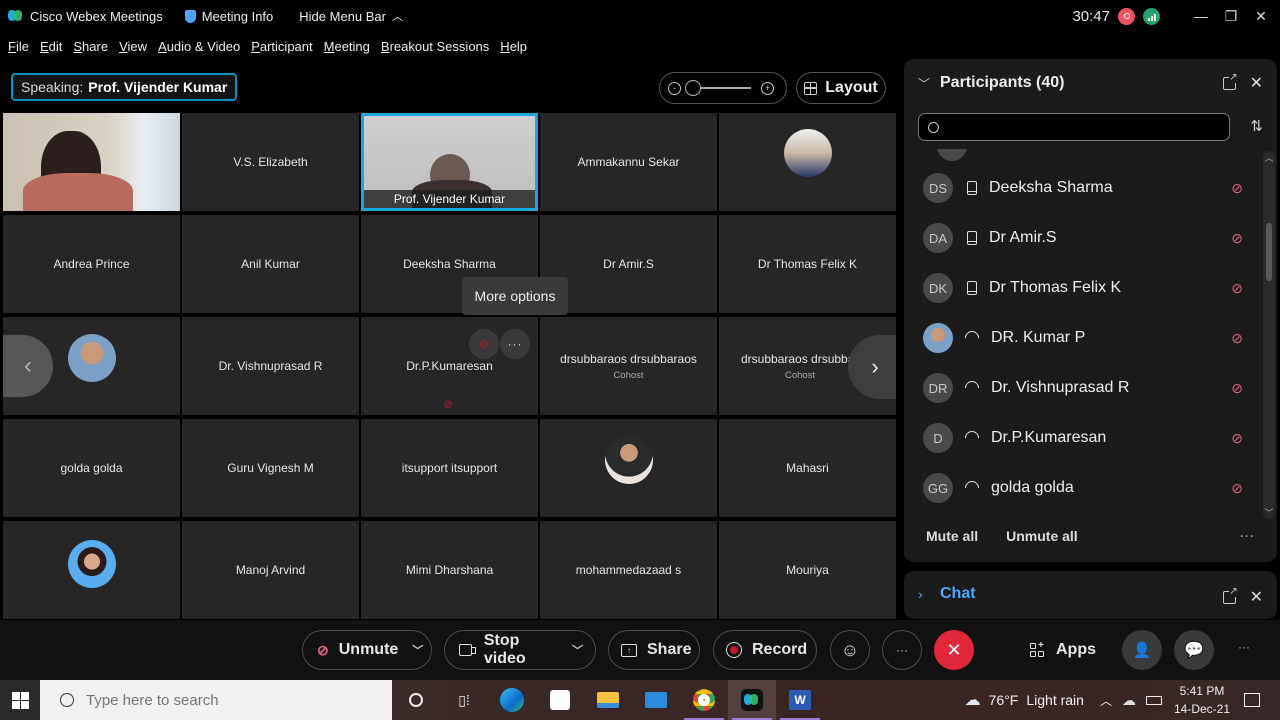 This screenshot has width=1280, height=720. Describe the element at coordinates (1269, 157) in the screenshot. I see `scroll-up-icon: ︿` at that location.